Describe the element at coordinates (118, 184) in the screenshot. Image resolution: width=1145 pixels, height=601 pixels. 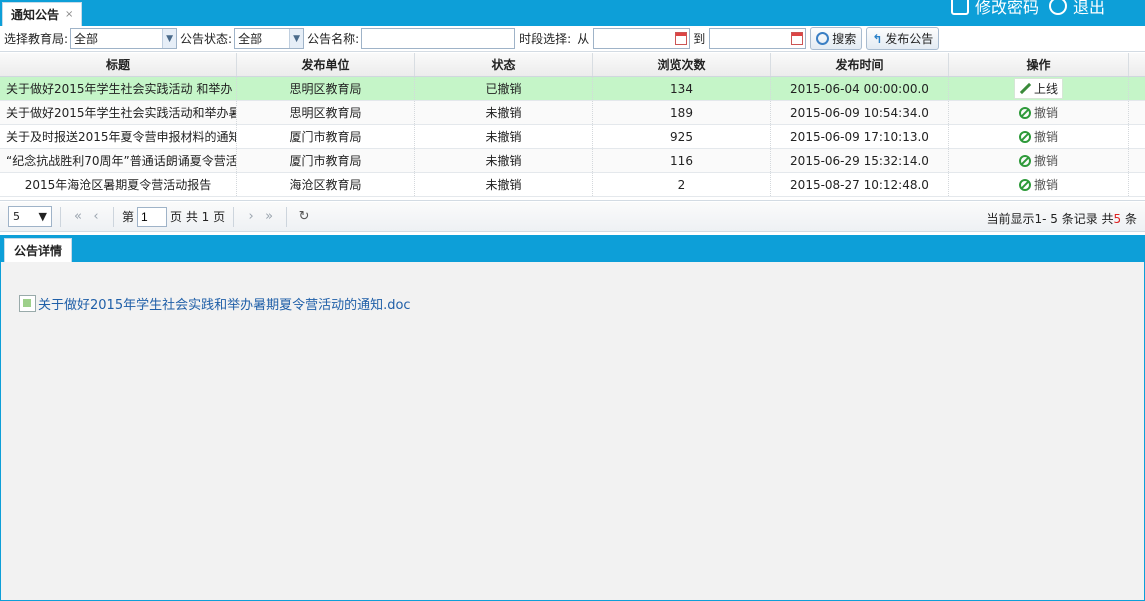
I see `cell-title: 2015年海沧区暑期夏令营活动报告` at that location.